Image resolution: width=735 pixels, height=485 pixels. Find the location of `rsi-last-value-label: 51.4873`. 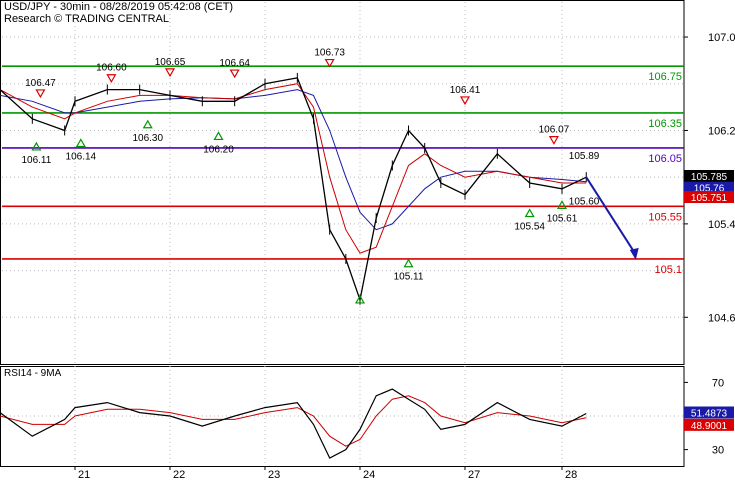

rsi-last-value-label: 51.4873 is located at coordinates (709, 414).